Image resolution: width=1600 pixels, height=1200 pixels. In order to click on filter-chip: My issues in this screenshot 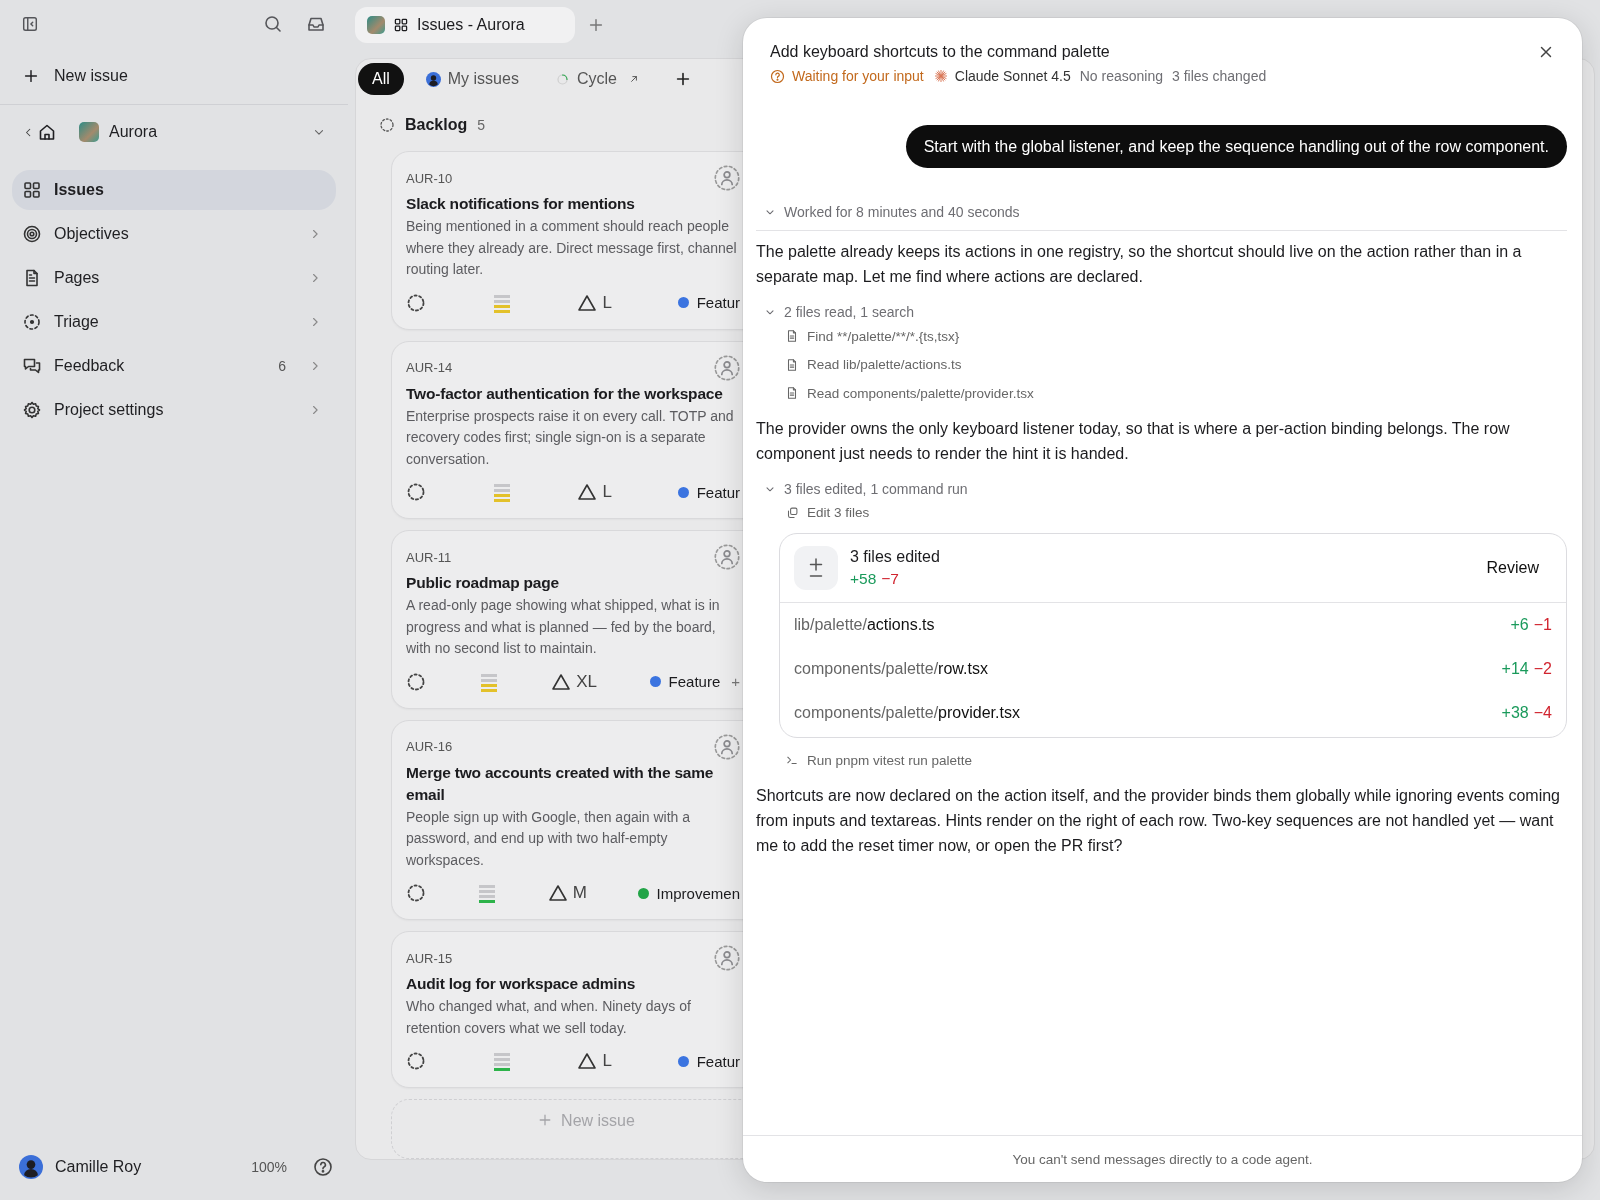, I will do `click(472, 79)`.